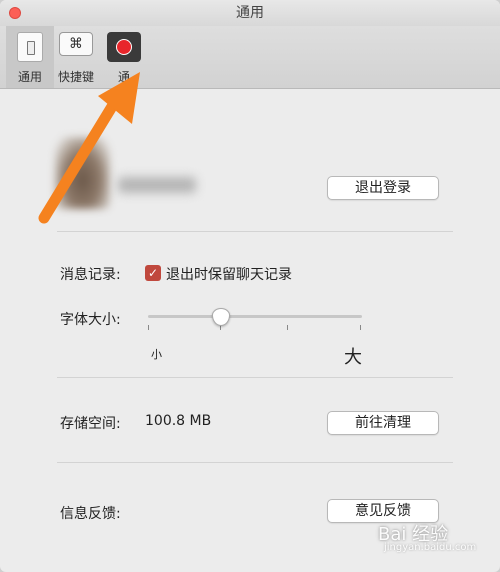  I want to click on font-size-large-label: 大, so click(353, 357).